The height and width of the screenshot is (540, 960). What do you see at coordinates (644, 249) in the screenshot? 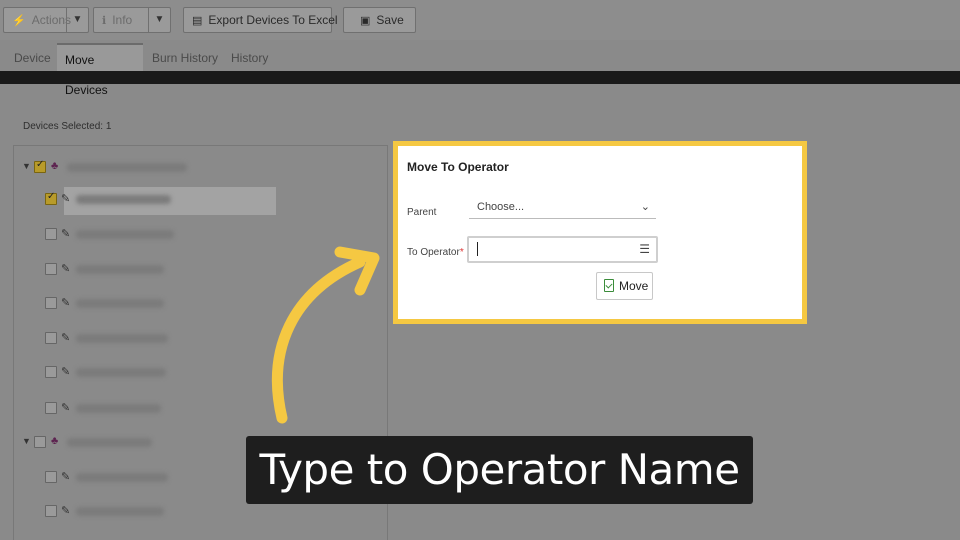
I see `list-icon: ☰` at bounding box center [644, 249].